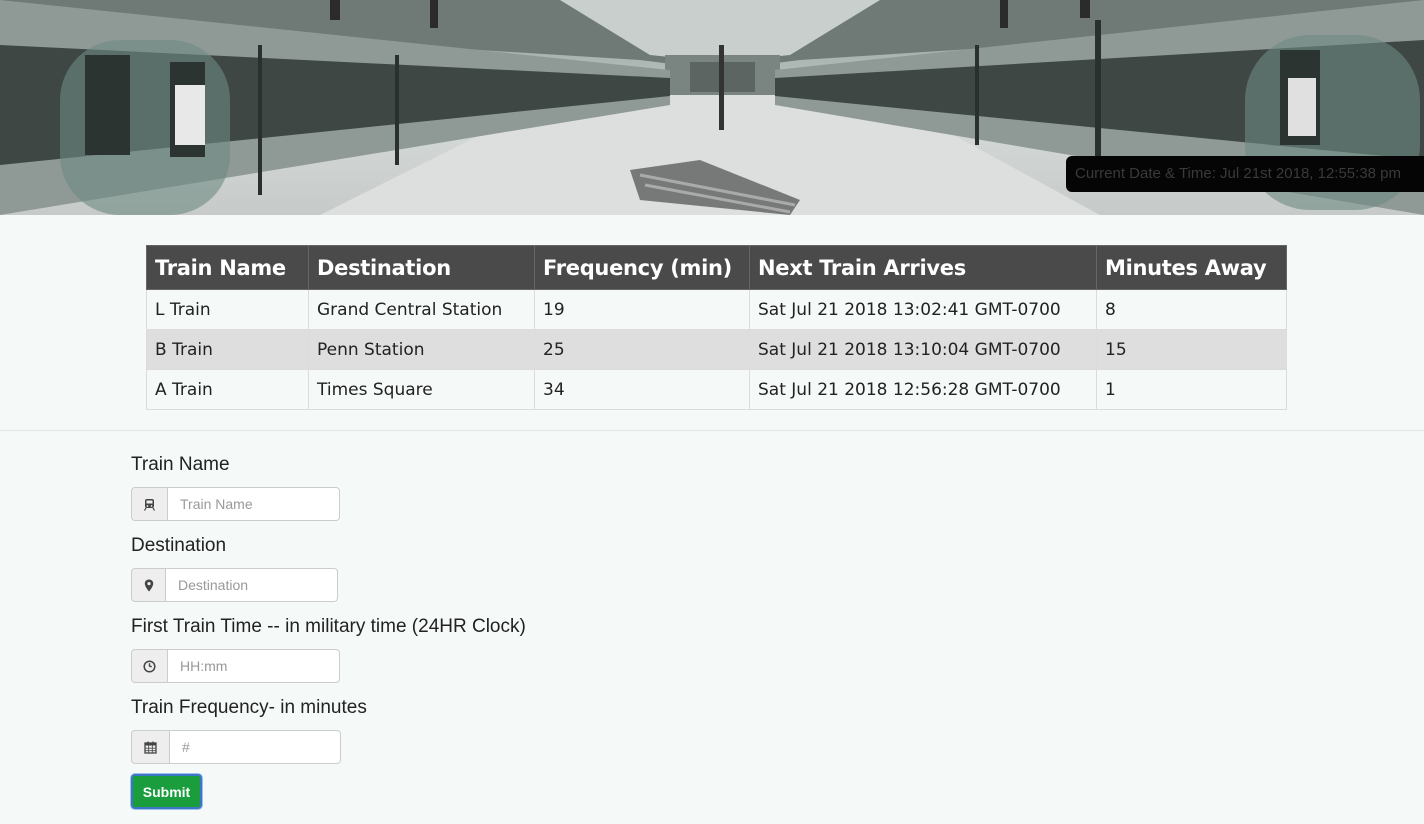 The image size is (1424, 824). I want to click on cell-frequency: 25, so click(642, 349).